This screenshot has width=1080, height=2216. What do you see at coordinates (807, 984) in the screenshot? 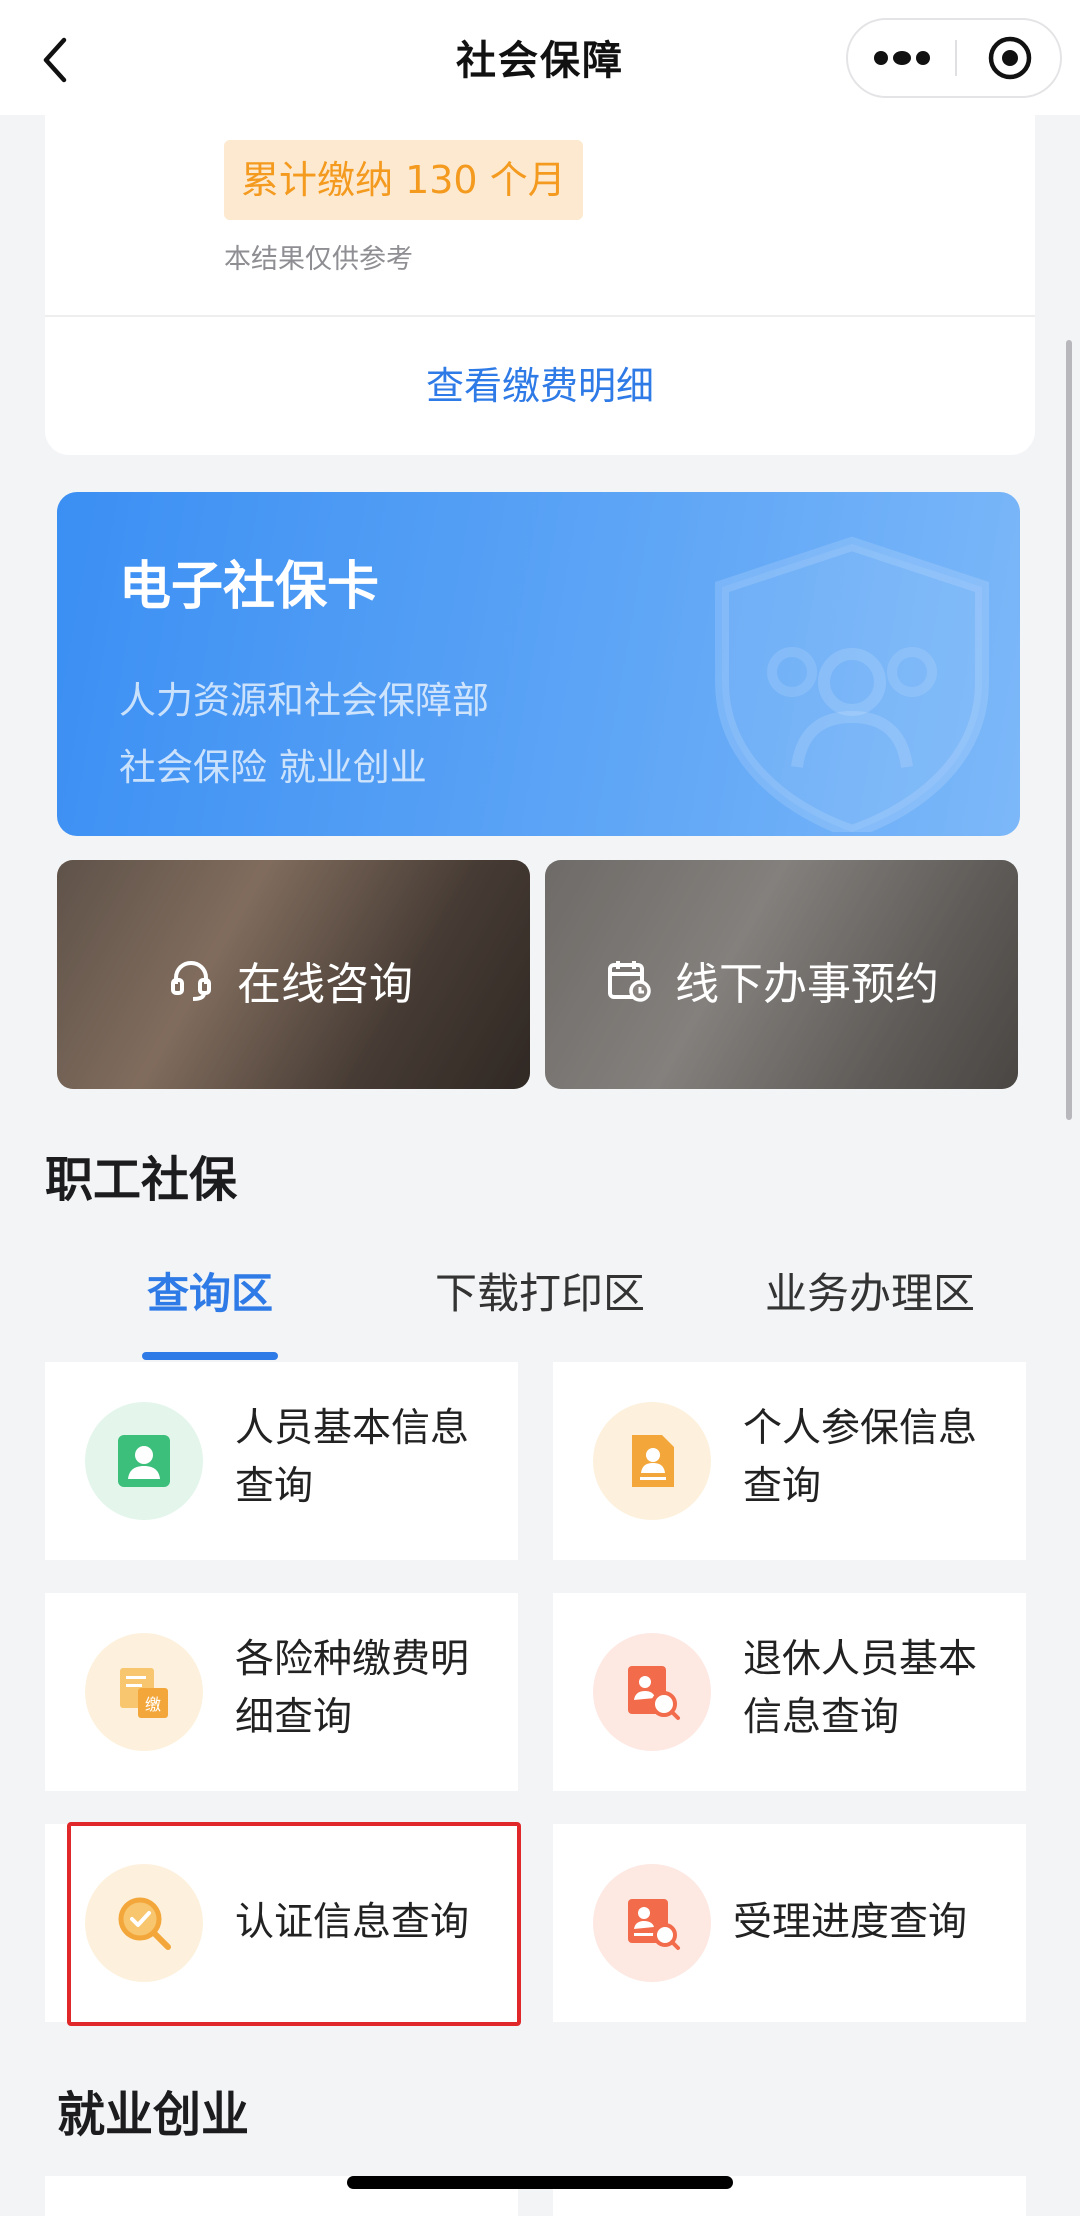
I see `offline-appointment-text: 线下办事预约` at bounding box center [807, 984].